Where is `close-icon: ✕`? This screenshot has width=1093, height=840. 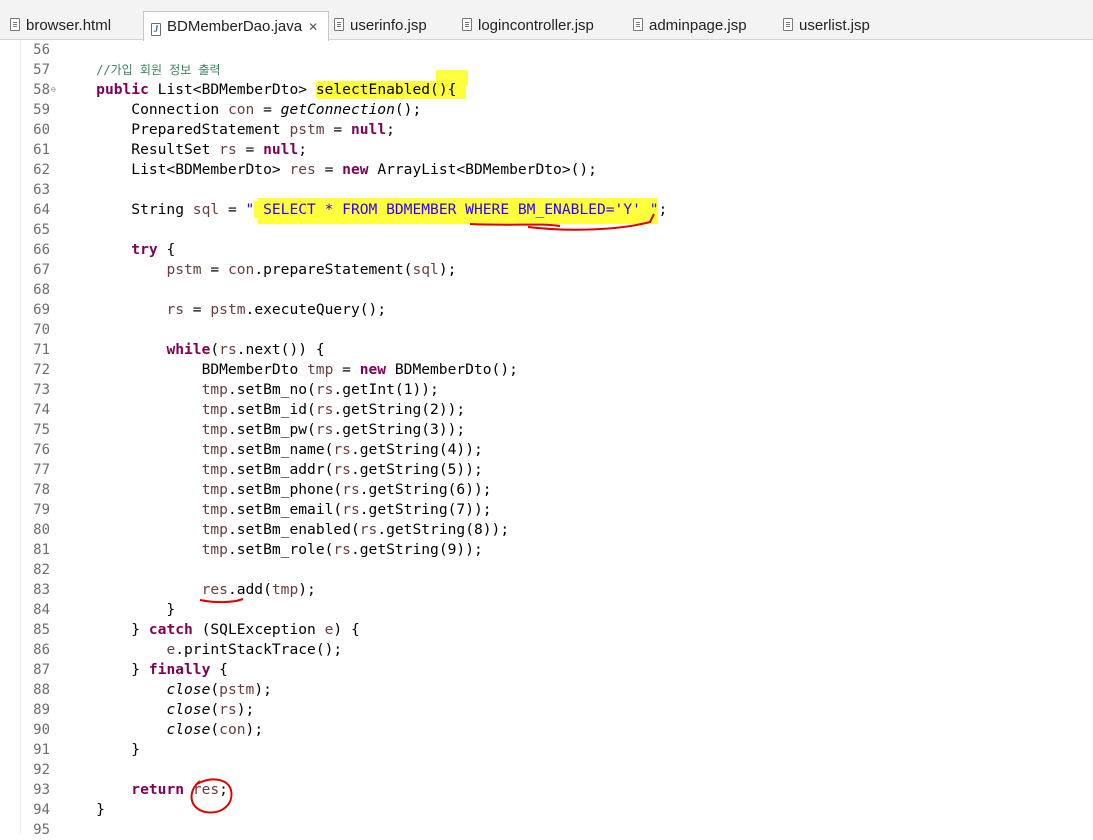
close-icon: ✕ is located at coordinates (313, 27).